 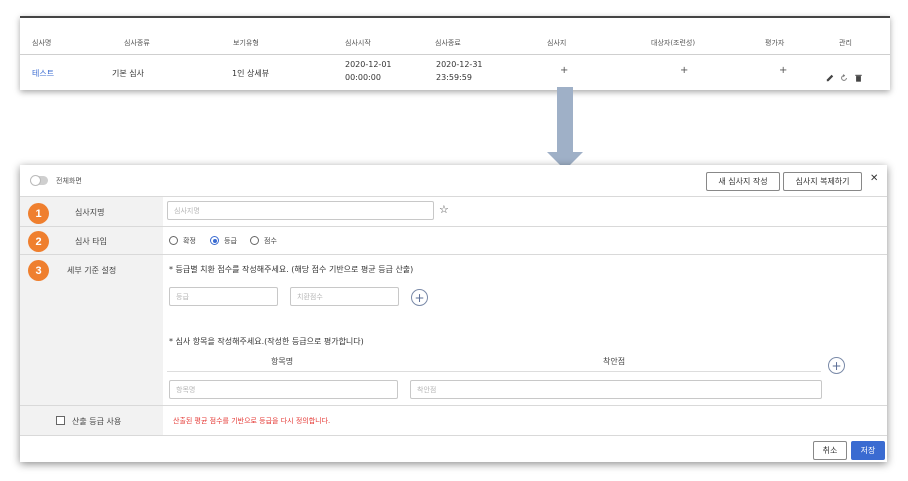 What do you see at coordinates (42, 43) in the screenshot?
I see `header-name: 심사명` at bounding box center [42, 43].